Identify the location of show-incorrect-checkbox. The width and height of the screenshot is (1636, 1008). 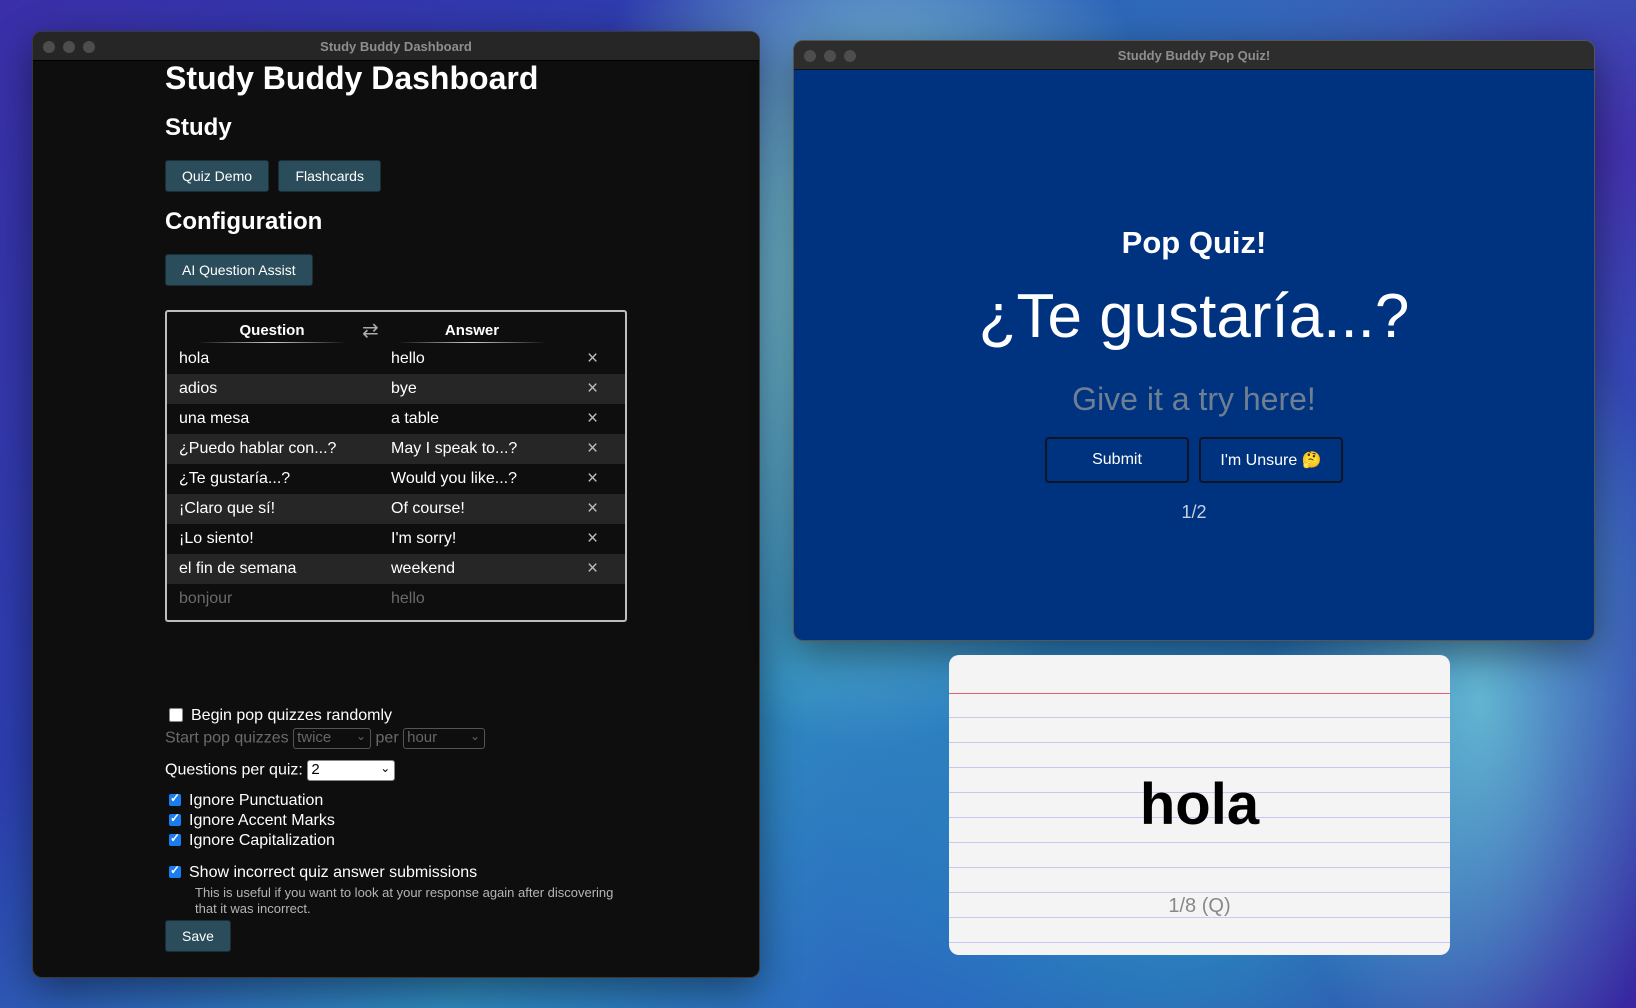
(175, 870).